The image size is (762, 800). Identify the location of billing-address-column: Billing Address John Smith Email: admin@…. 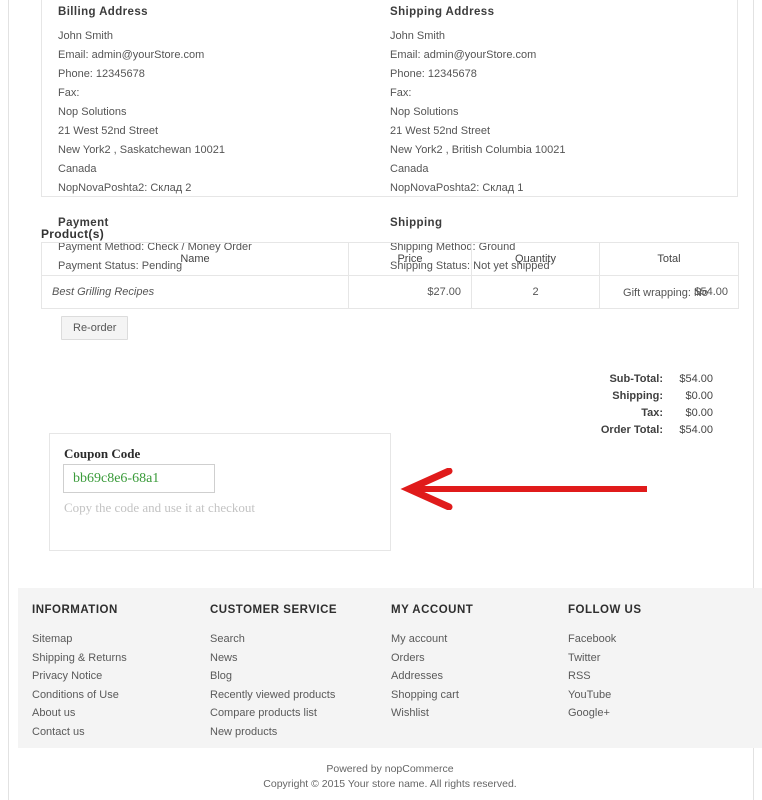
(218, 141).